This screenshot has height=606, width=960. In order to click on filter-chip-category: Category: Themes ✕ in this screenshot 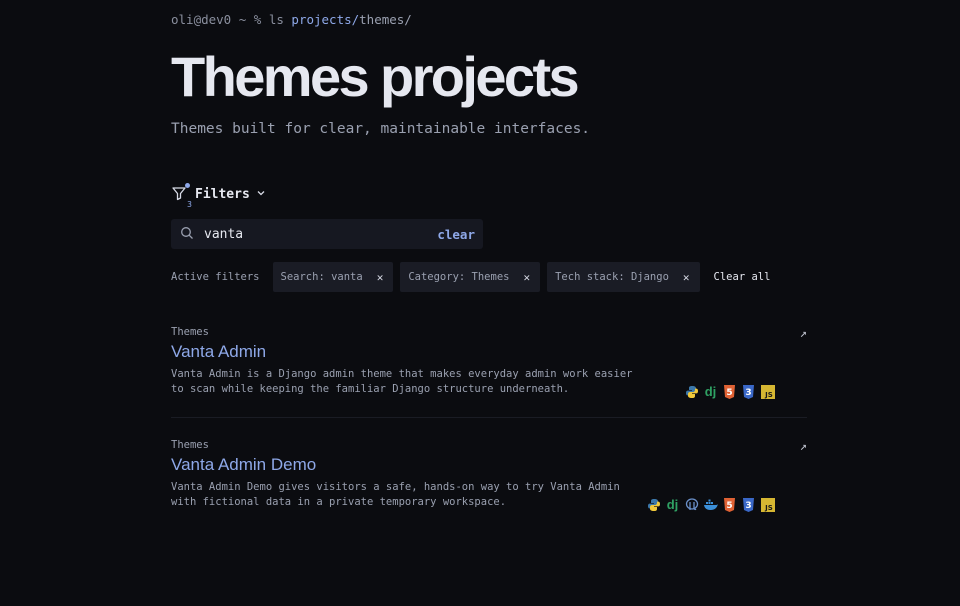, I will do `click(470, 277)`.